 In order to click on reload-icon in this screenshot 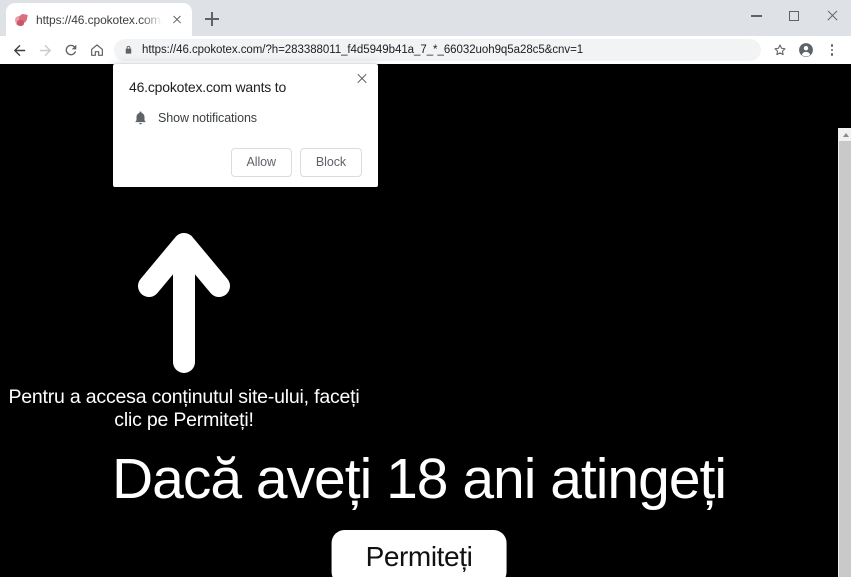, I will do `click(71, 50)`.